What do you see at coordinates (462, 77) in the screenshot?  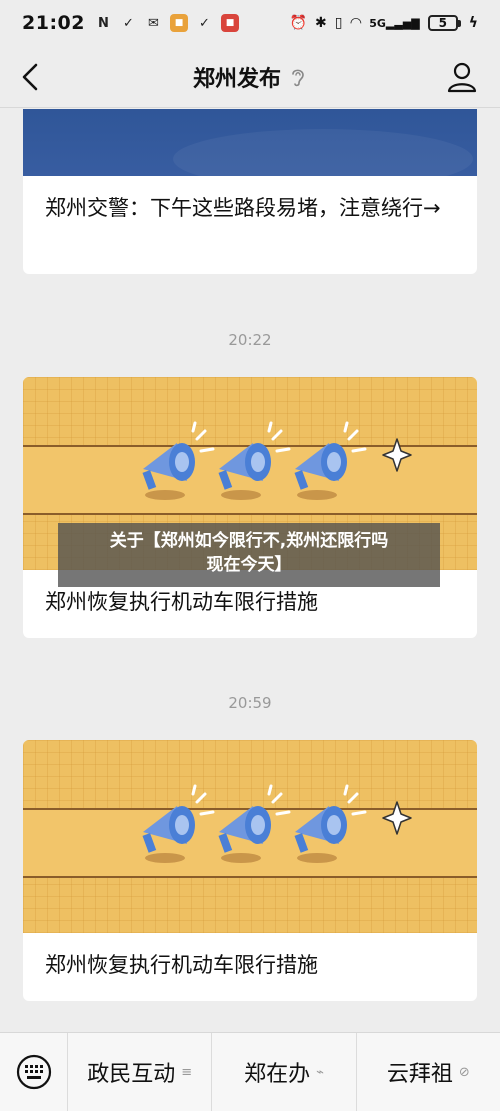 I see `profile-icon` at bounding box center [462, 77].